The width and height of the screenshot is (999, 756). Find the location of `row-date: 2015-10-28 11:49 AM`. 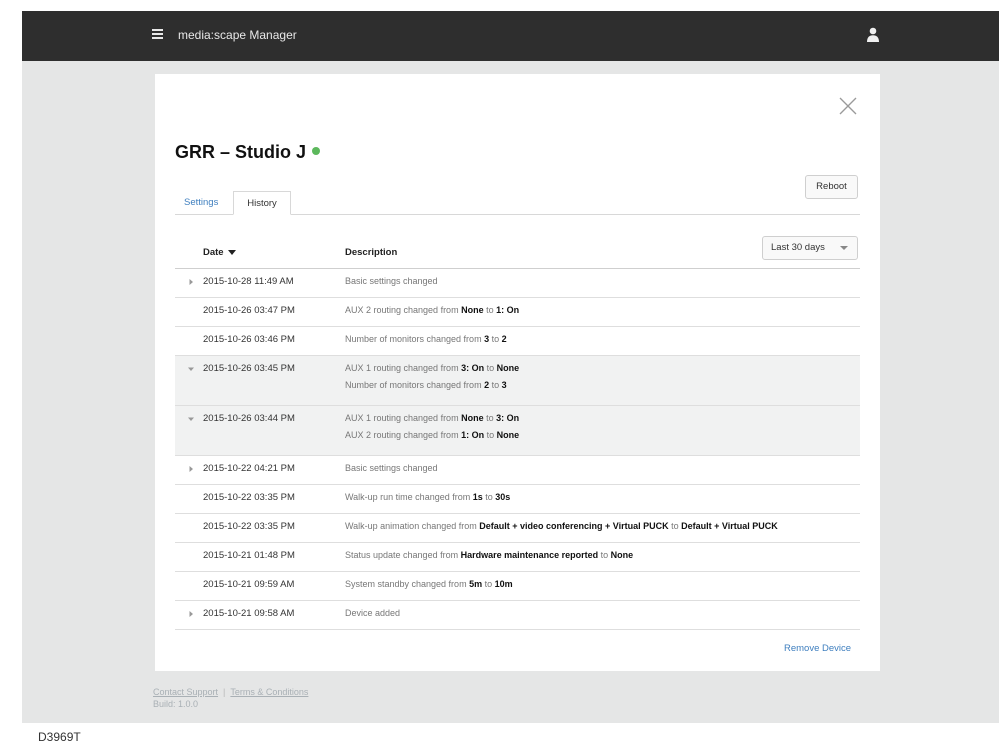

row-date: 2015-10-28 11:49 AM is located at coordinates (248, 281).